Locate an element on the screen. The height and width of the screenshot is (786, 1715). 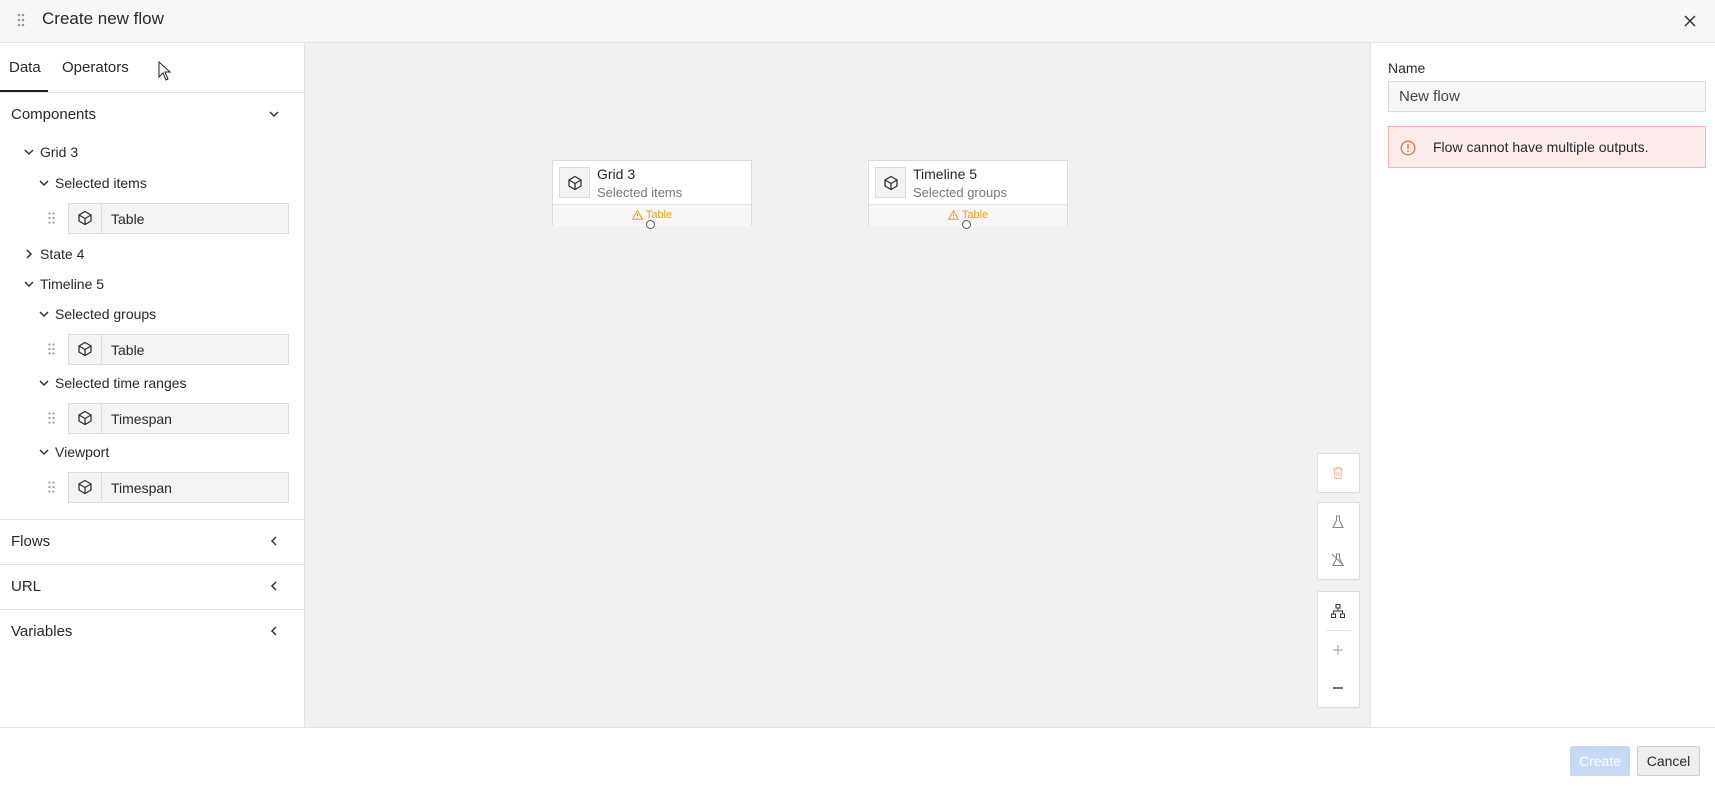
cancel-button: Cancel is located at coordinates (1668, 761).